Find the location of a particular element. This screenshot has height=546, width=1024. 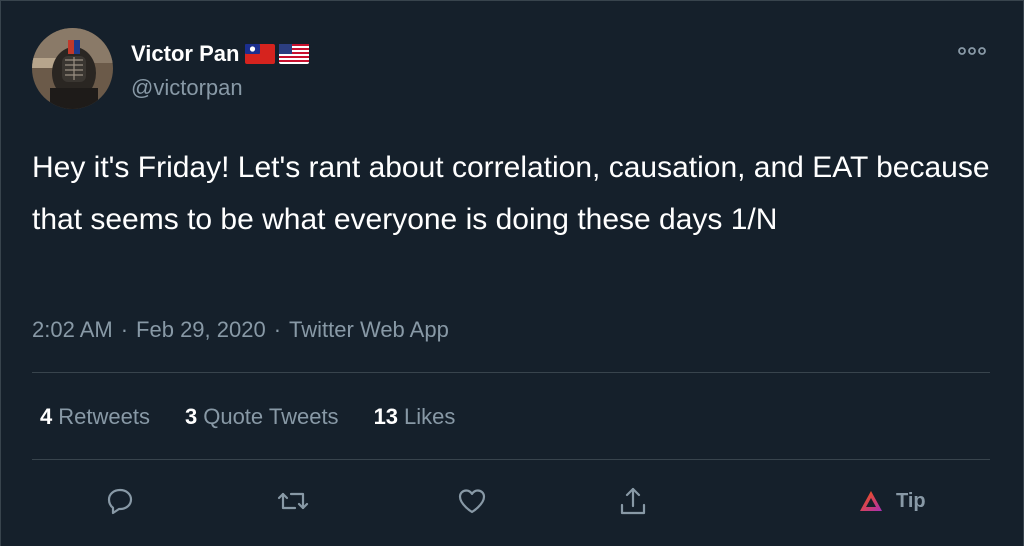

tweet-stats: 4 Retweets 3 Quote Tweets 13 Likes is located at coordinates (265, 417).